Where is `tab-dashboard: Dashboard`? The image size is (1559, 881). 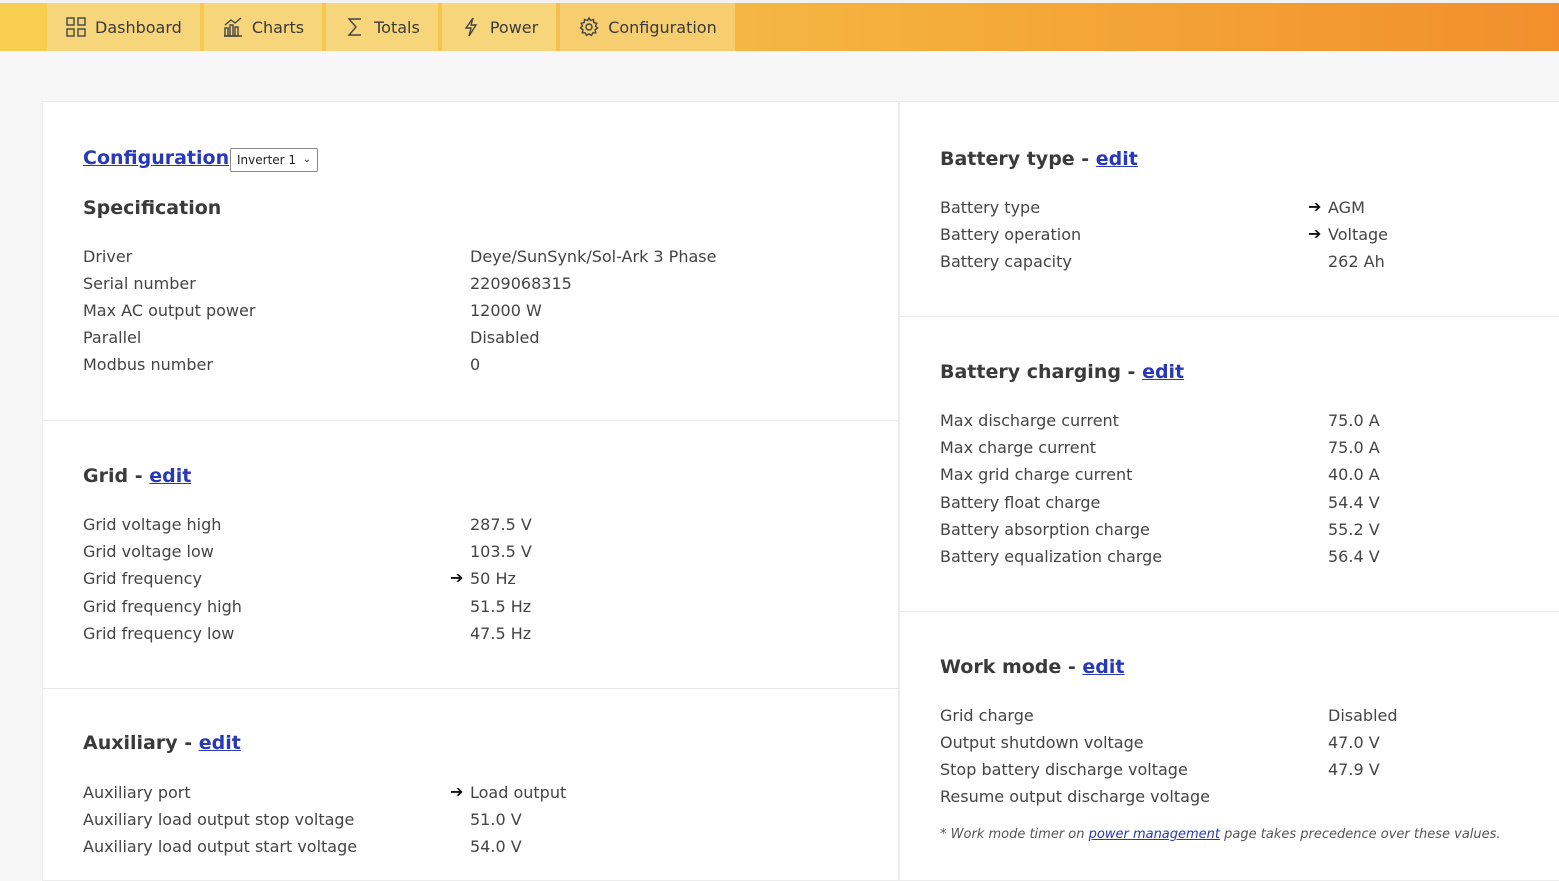
tab-dashboard: Dashboard is located at coordinates (123, 27).